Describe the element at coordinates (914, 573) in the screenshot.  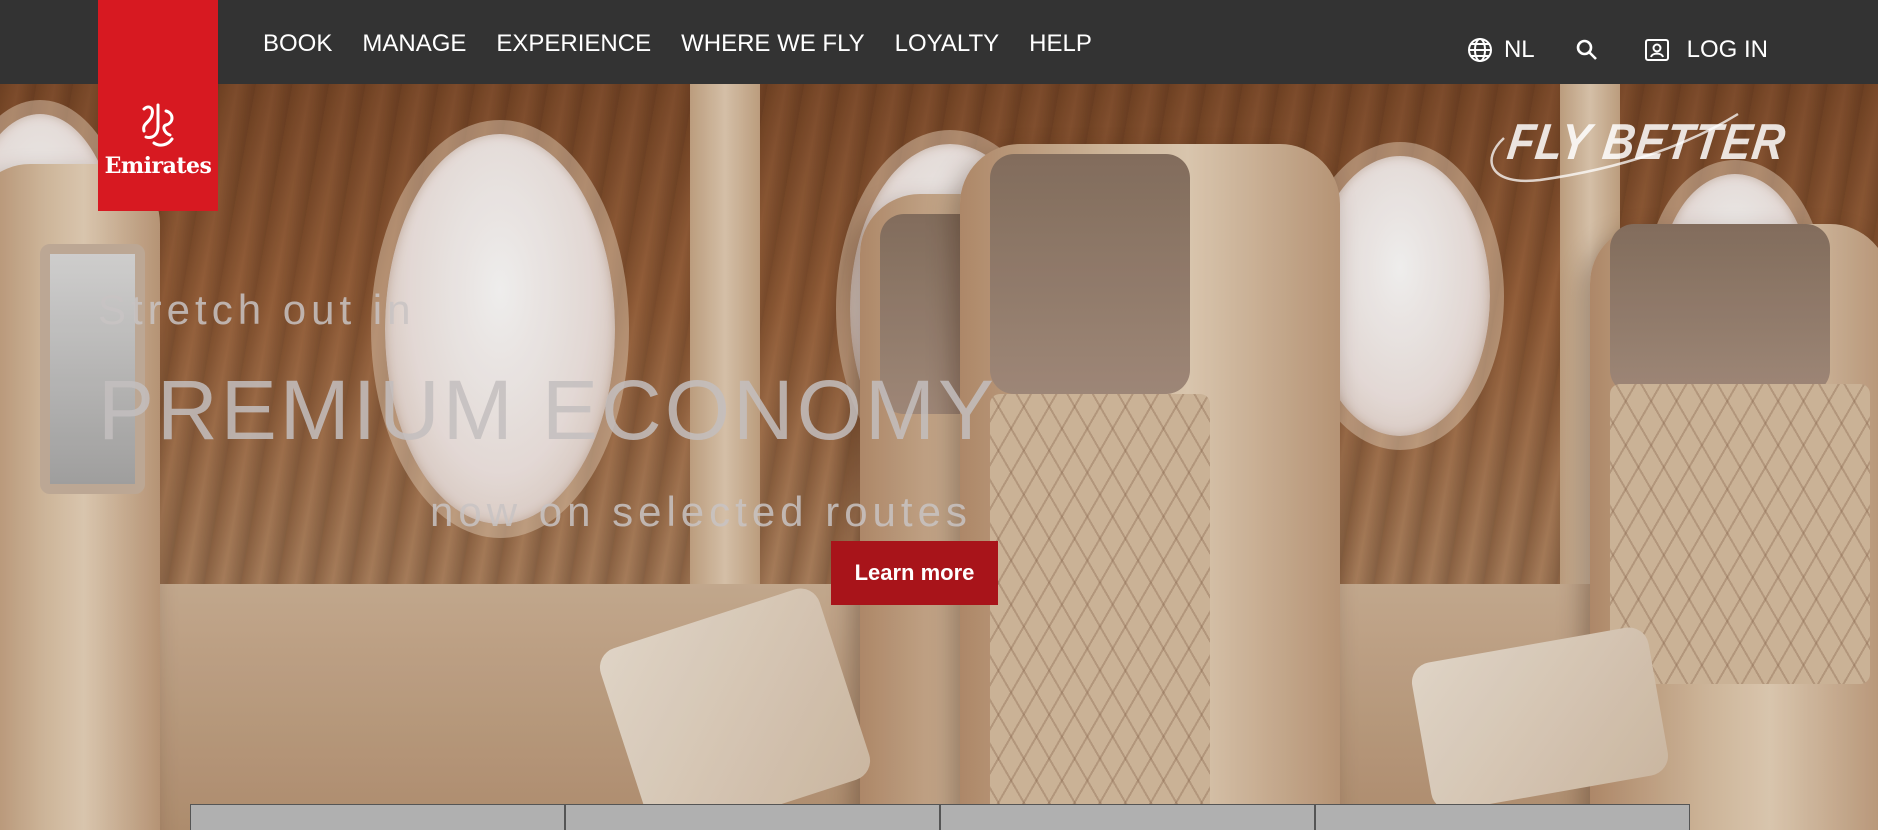
I see `learn-more-button: Learn more` at that location.